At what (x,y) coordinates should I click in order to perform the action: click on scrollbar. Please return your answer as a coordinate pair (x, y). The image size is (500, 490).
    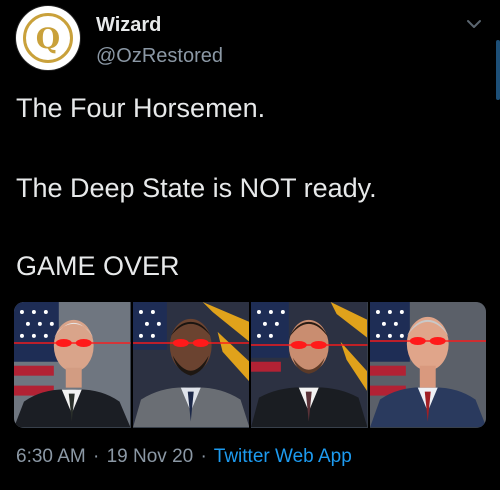
    Looking at the image, I should click on (498, 70).